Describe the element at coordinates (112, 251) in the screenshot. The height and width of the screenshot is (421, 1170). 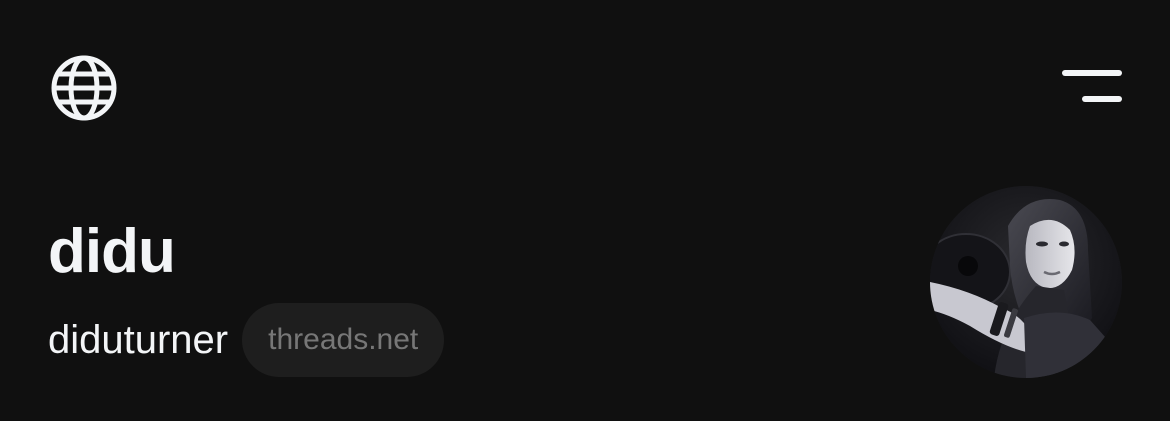
I see `profile-name: didu` at that location.